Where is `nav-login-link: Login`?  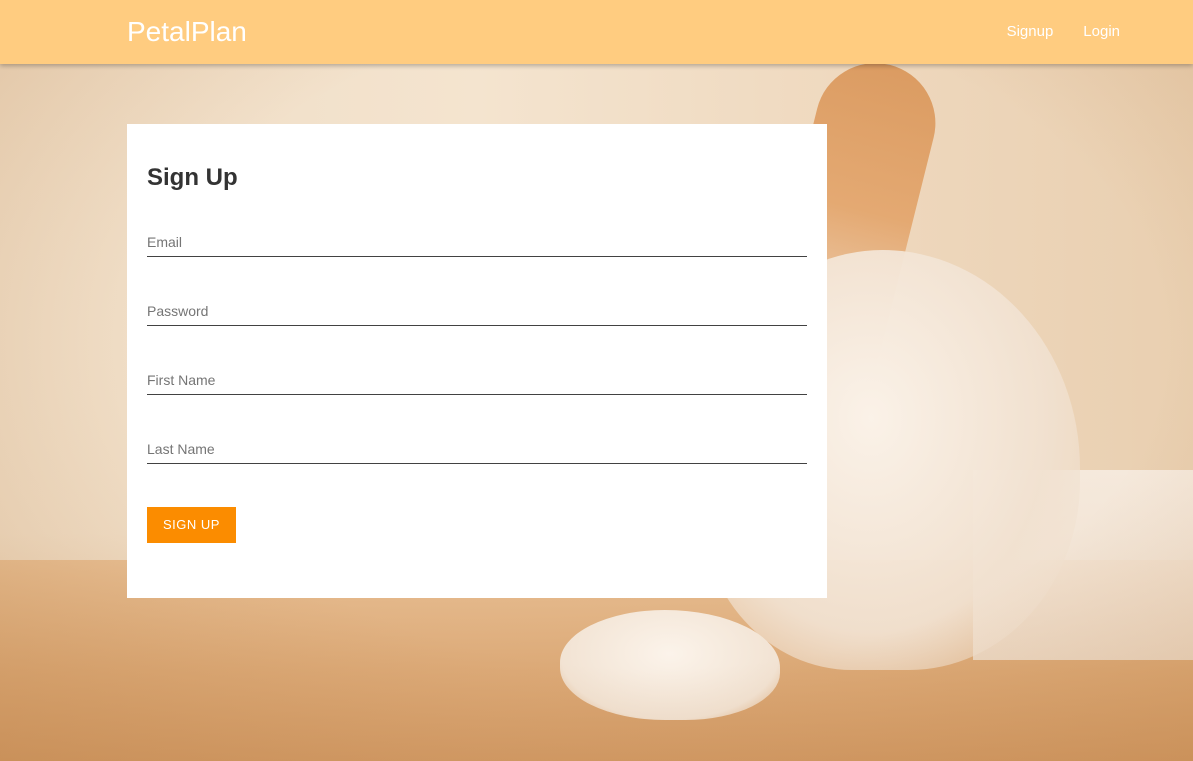 nav-login-link: Login is located at coordinates (1101, 32).